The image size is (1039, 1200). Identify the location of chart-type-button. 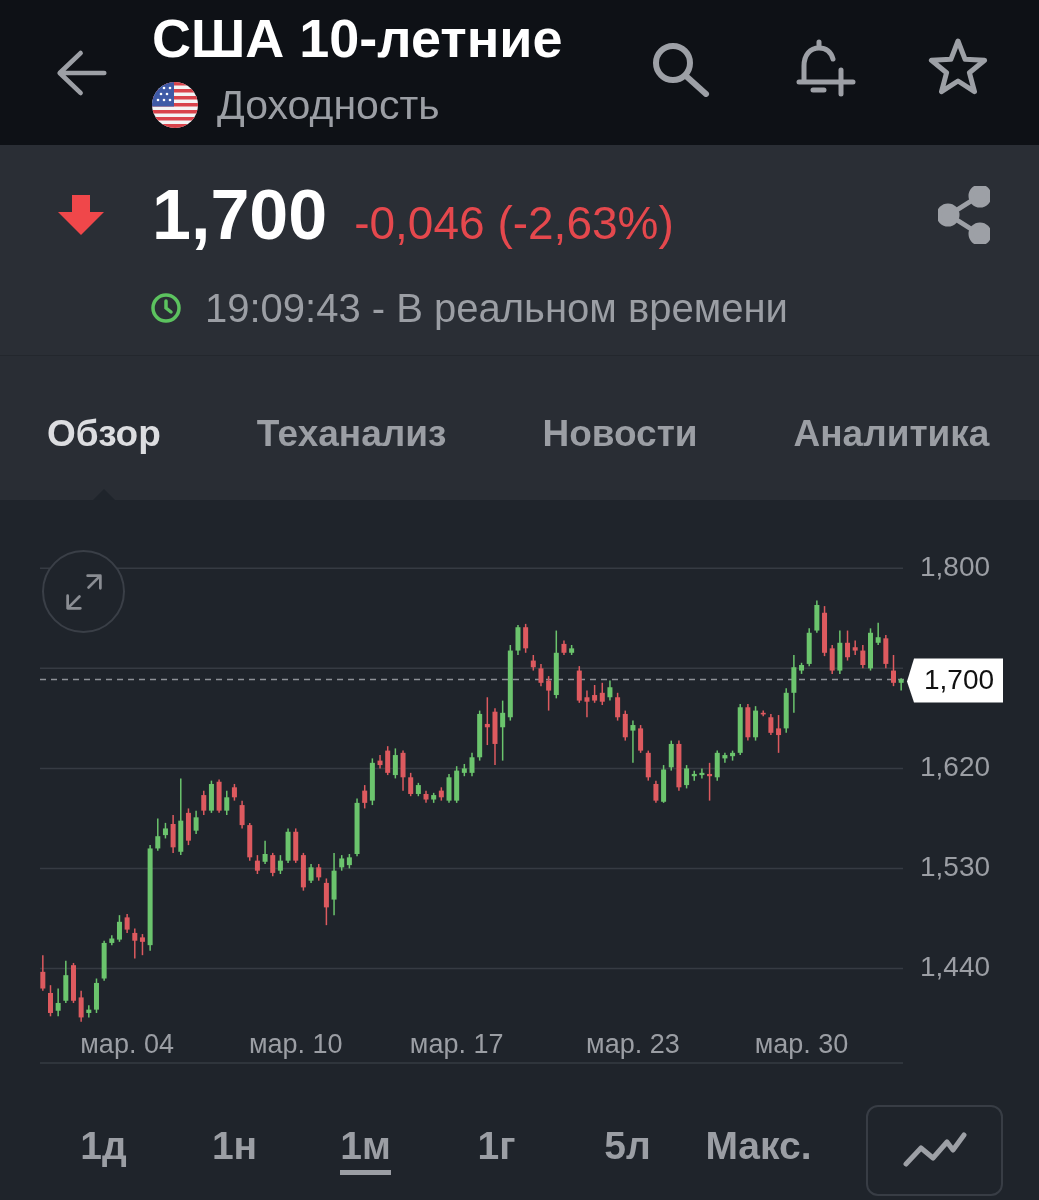
(934, 1150).